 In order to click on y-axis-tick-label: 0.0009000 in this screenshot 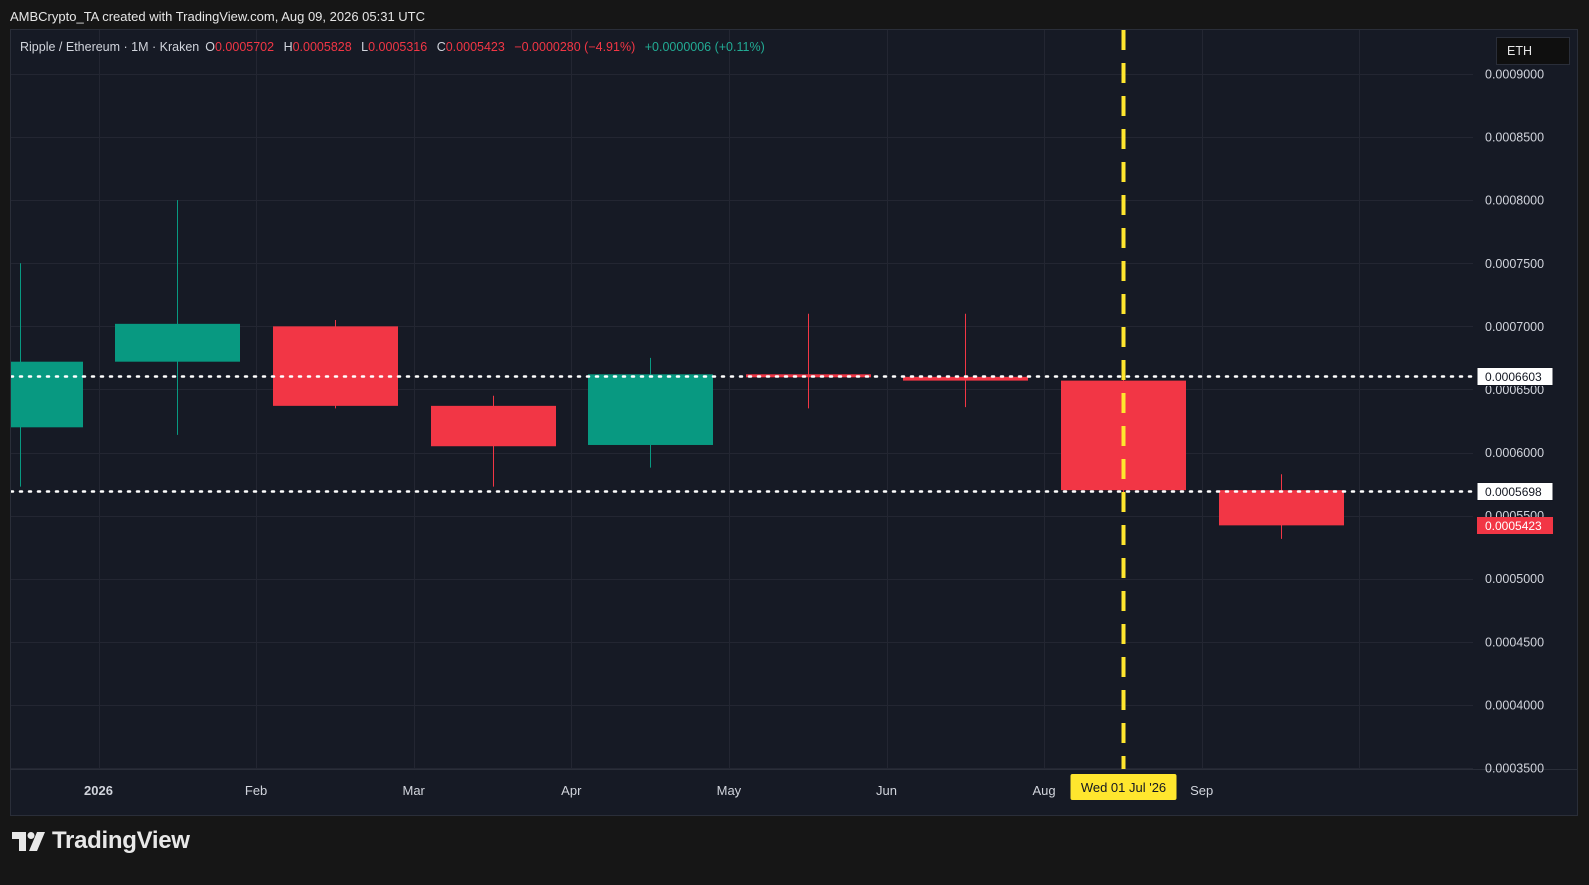, I will do `click(1514, 75)`.